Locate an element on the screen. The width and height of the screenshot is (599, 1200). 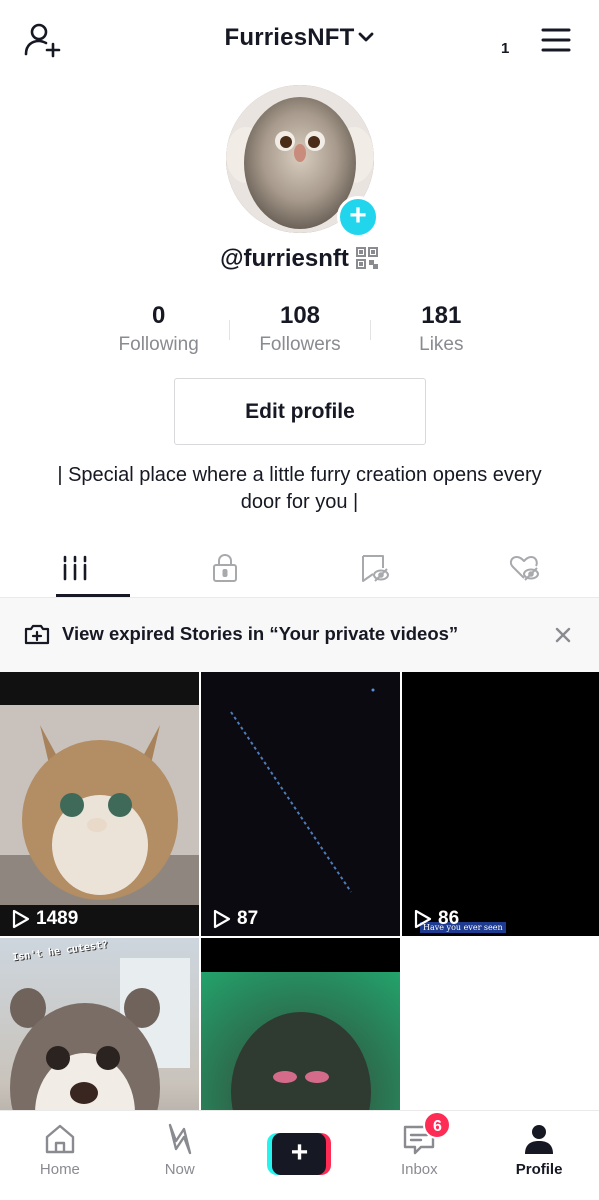
camera-plus-icon is located at coordinates (37, 634).